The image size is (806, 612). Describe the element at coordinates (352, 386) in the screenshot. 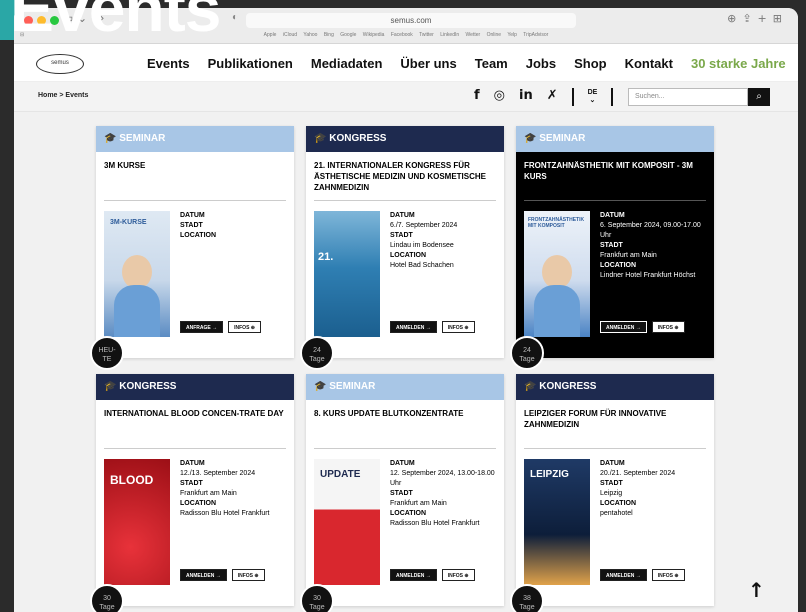

I see `card-type-label: SEMINAR` at that location.